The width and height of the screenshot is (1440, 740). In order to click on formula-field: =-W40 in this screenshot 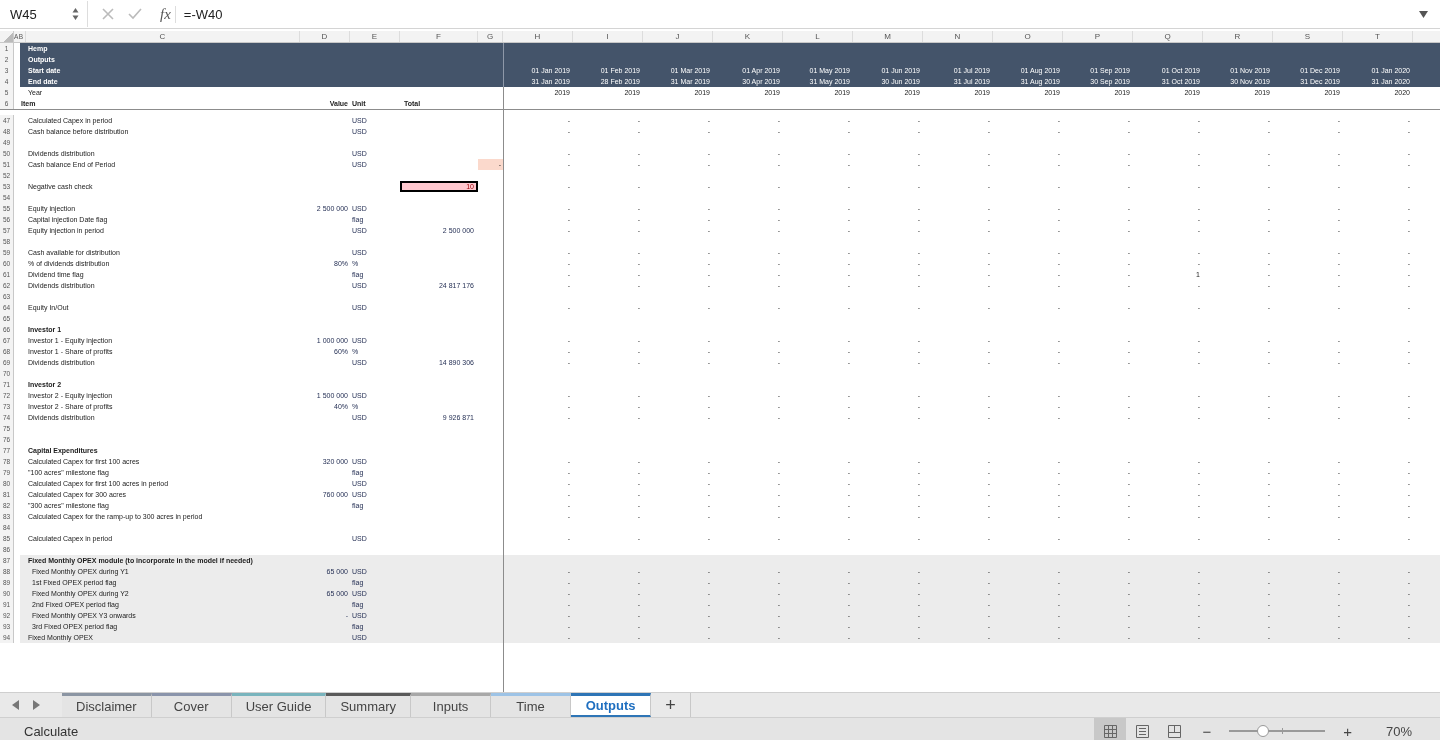, I will do `click(797, 14)`.